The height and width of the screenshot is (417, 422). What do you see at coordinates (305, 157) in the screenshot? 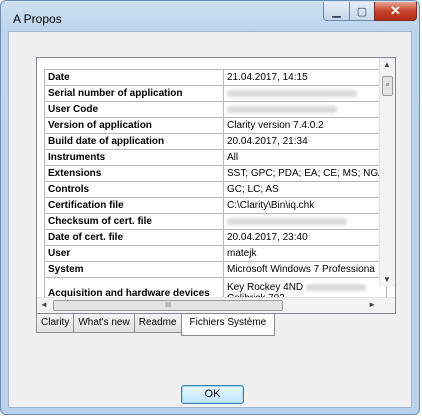
I see `row-value: All` at bounding box center [305, 157].